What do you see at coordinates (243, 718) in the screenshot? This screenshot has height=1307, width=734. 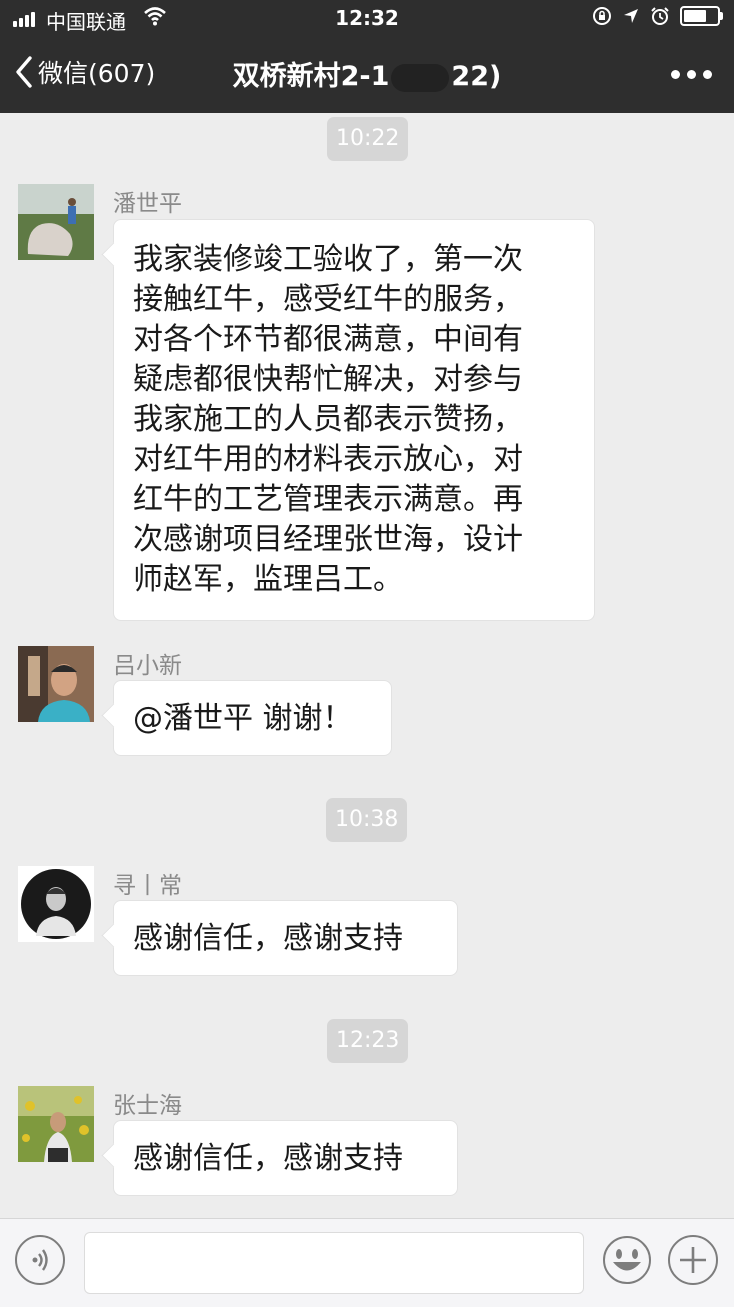 I see `message-line: @潘世平 谢谢！` at bounding box center [243, 718].